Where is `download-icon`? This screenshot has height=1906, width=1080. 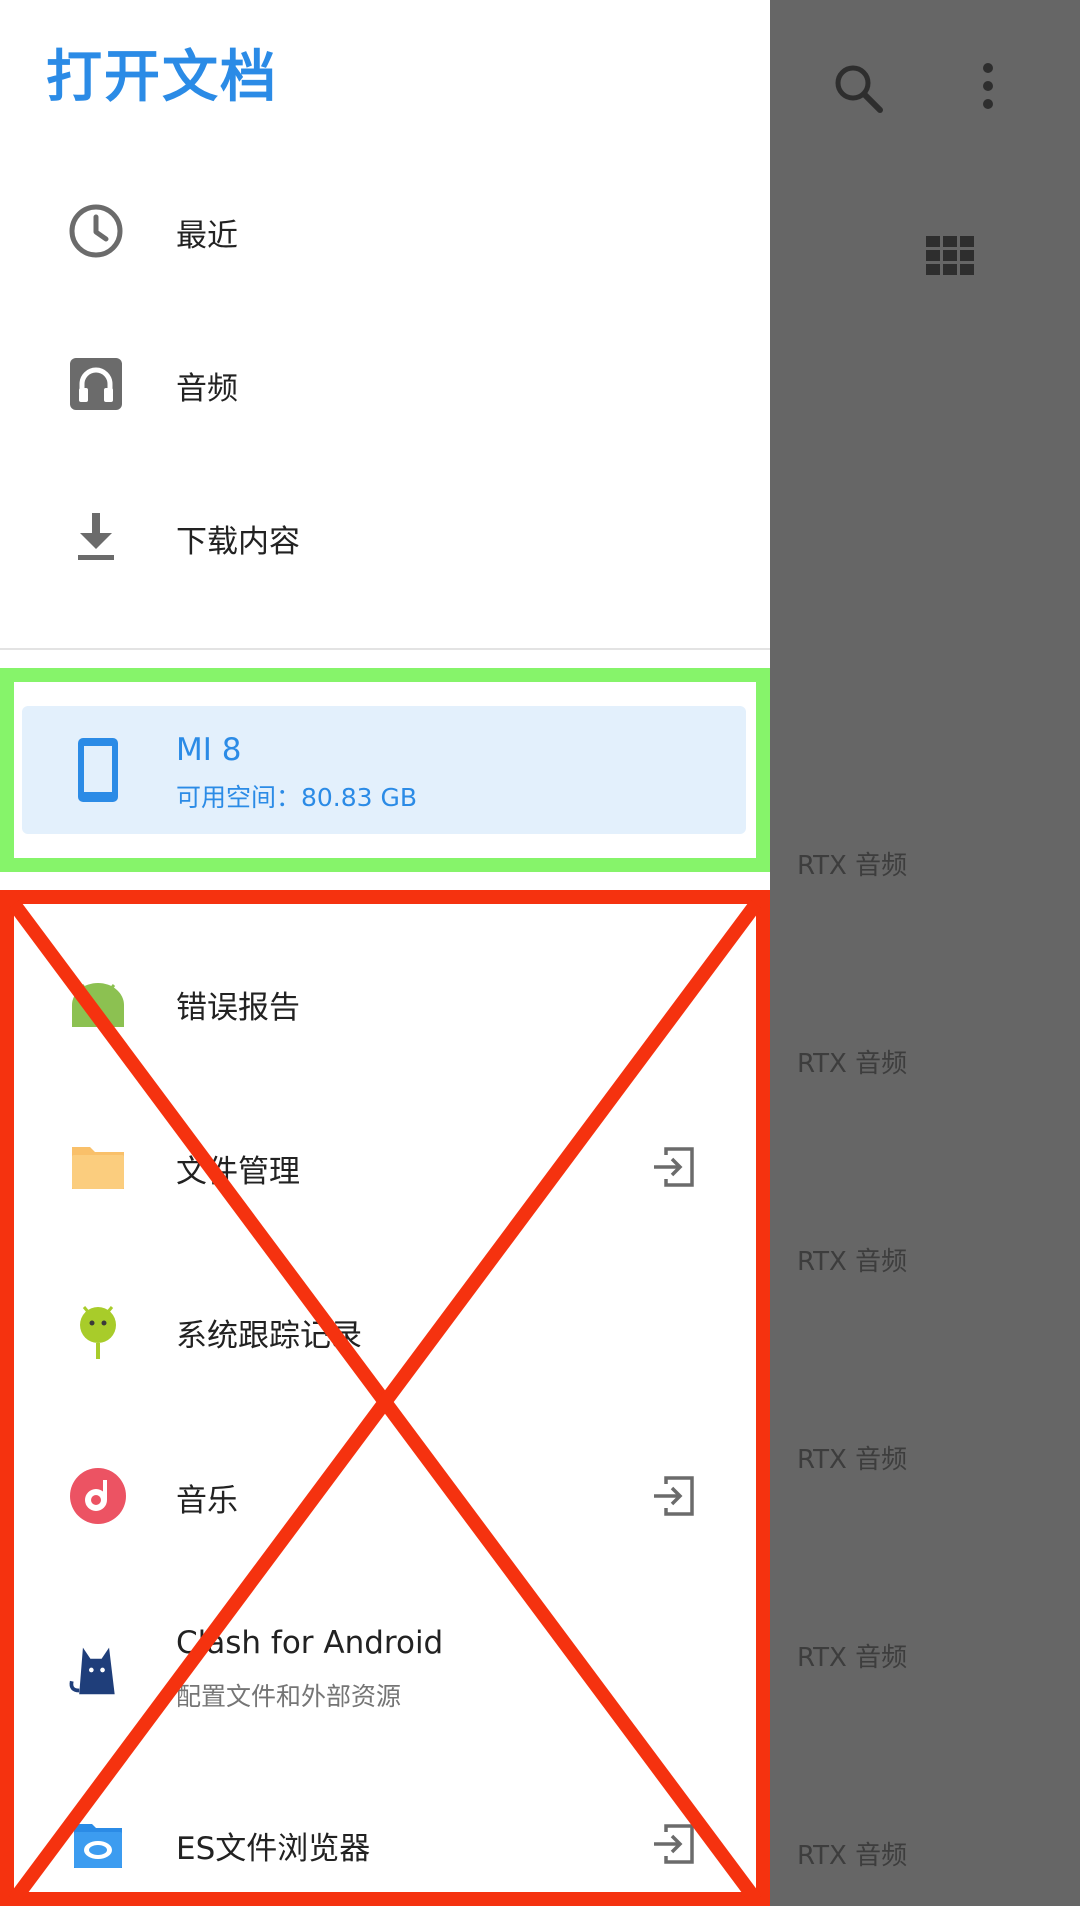
download-icon is located at coordinates (96, 536).